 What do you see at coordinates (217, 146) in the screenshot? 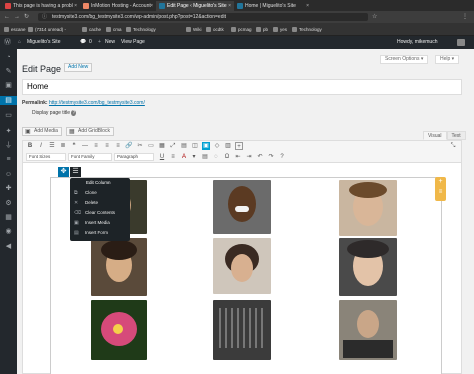
I see `shortcode-icon: ◇` at bounding box center [217, 146].